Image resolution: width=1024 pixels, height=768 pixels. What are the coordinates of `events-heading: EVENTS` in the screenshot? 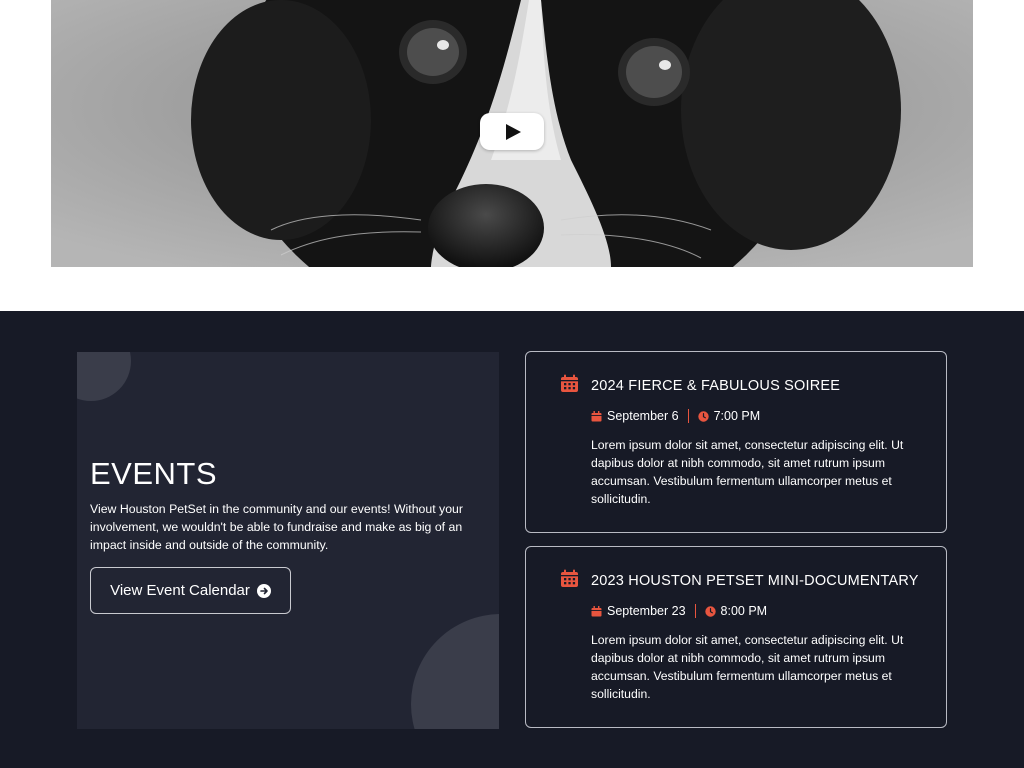 It's located at (154, 473).